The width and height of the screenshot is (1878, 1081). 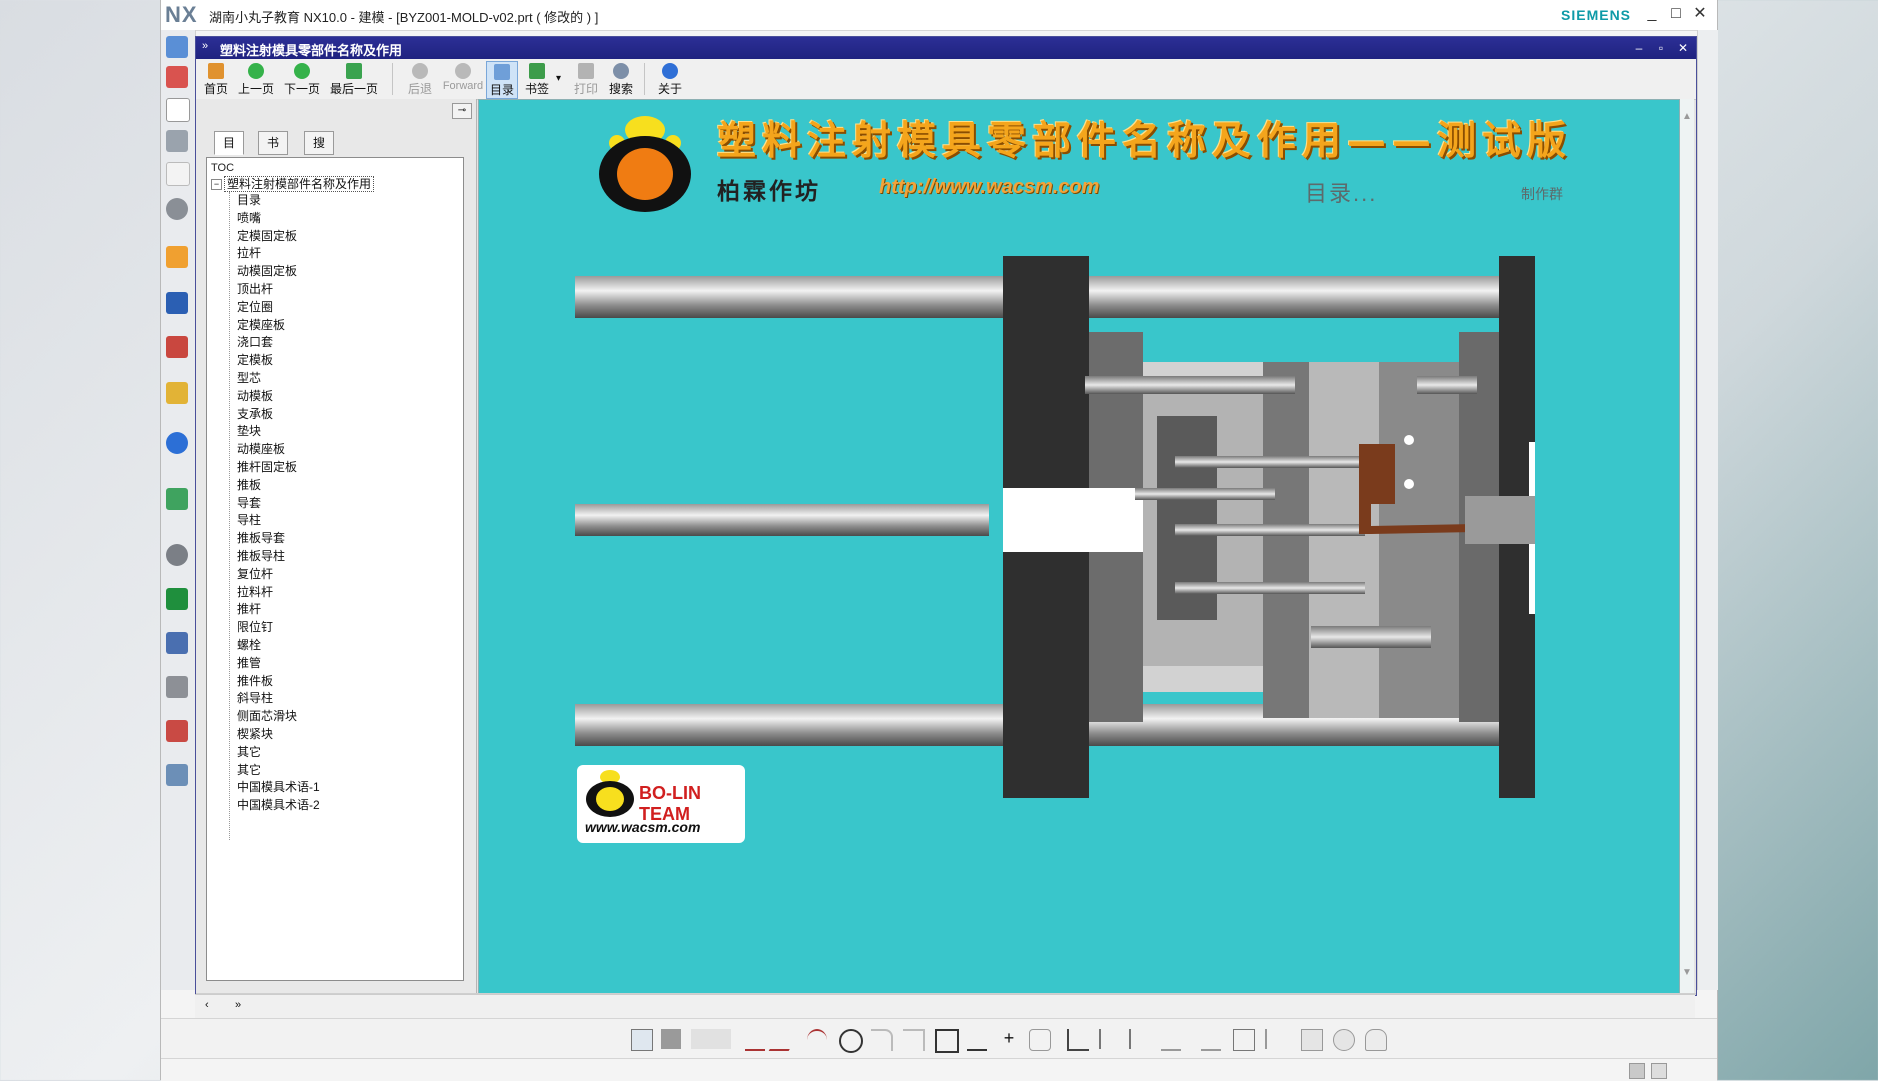 What do you see at coordinates (914, 1040) in the screenshot?
I see `chamfer-icon` at bounding box center [914, 1040].